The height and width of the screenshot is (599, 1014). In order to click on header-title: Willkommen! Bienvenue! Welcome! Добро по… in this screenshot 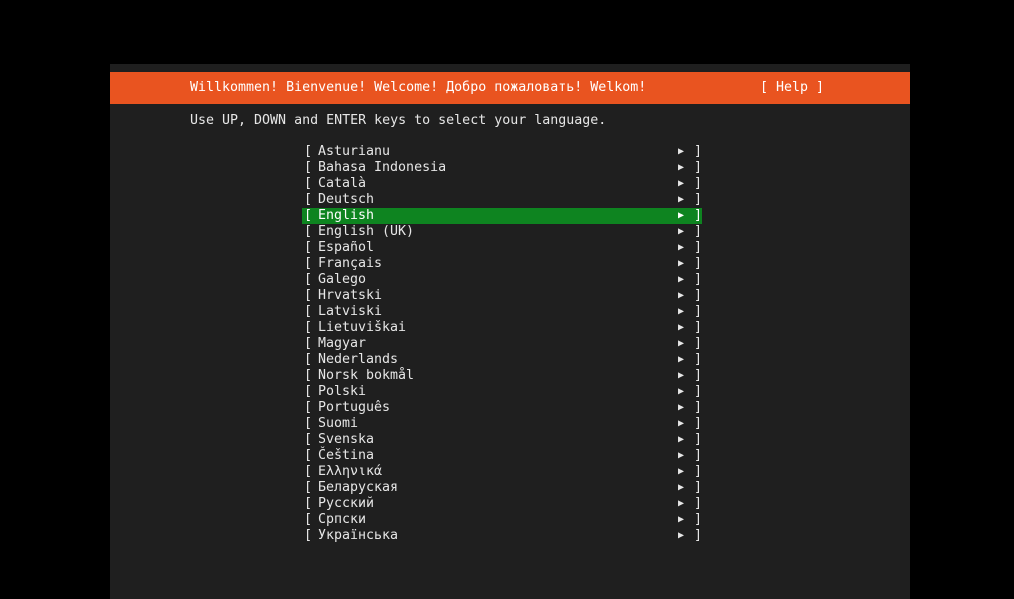, I will do `click(418, 87)`.